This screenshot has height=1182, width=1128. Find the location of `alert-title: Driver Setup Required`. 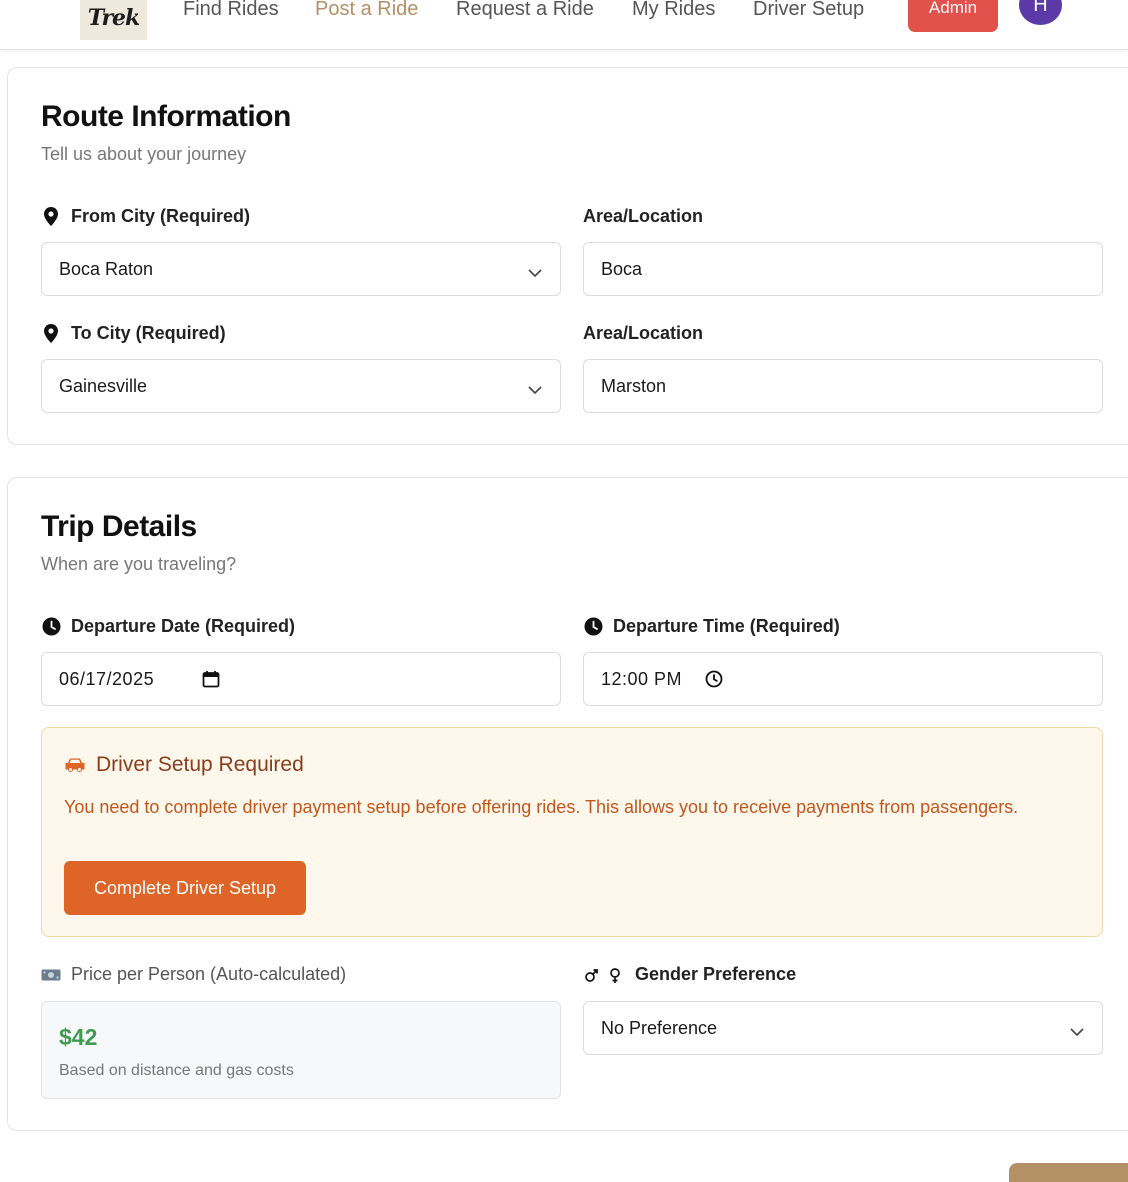

alert-title: Driver Setup Required is located at coordinates (184, 765).